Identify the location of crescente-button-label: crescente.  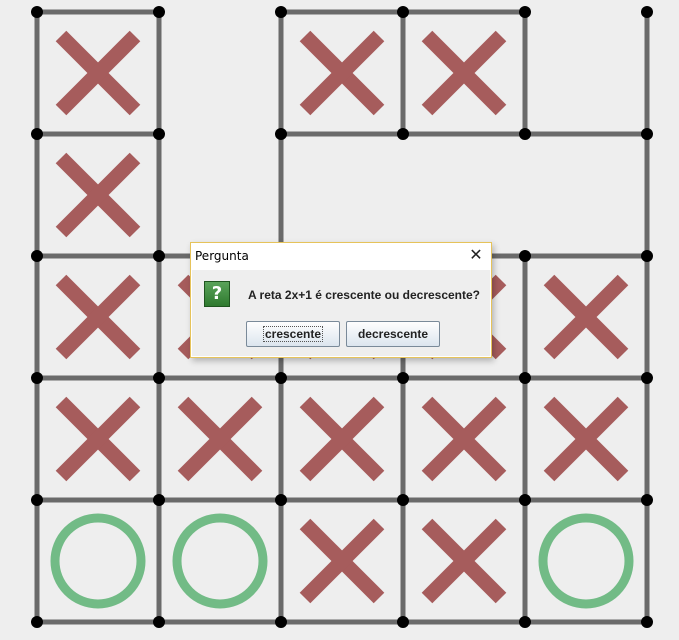
(293, 334).